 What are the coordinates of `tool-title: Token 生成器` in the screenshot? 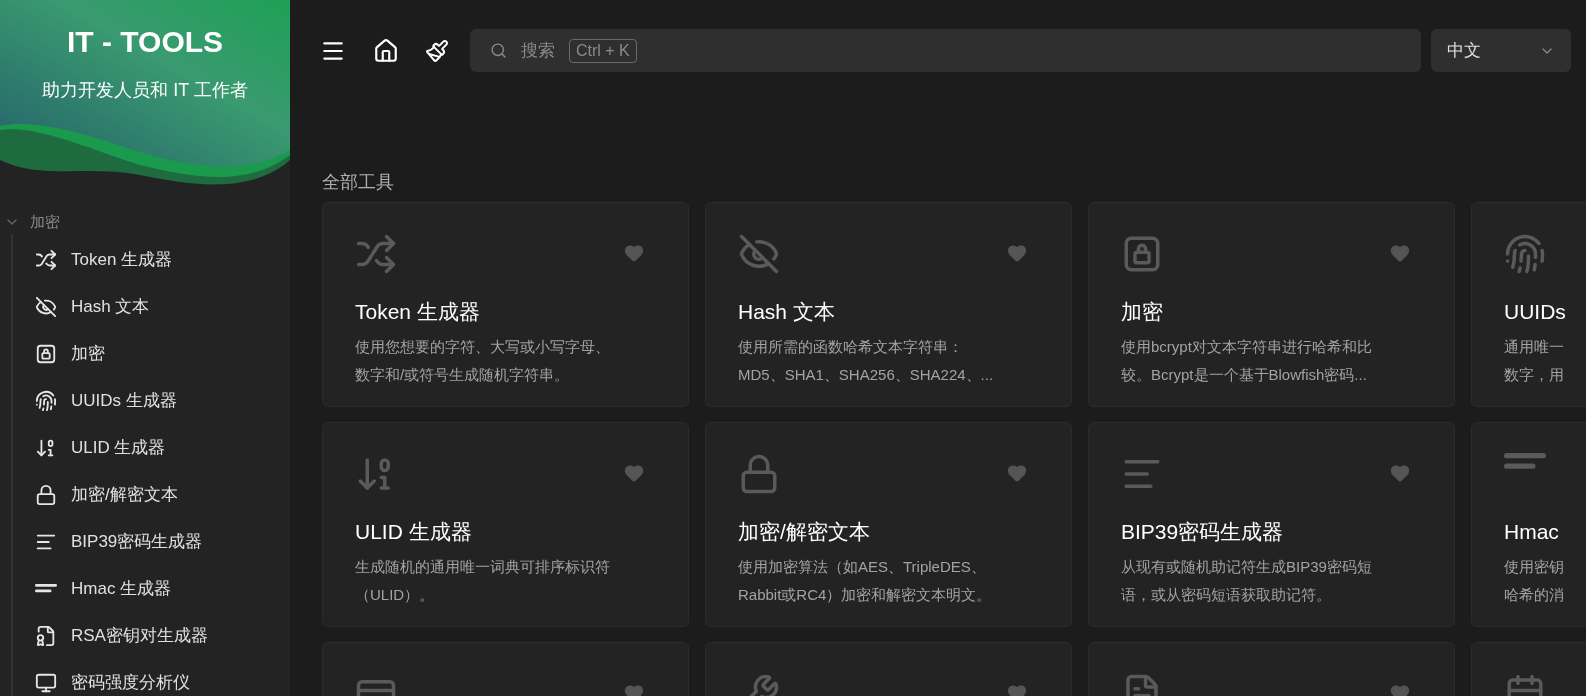 It's located at (417, 312).